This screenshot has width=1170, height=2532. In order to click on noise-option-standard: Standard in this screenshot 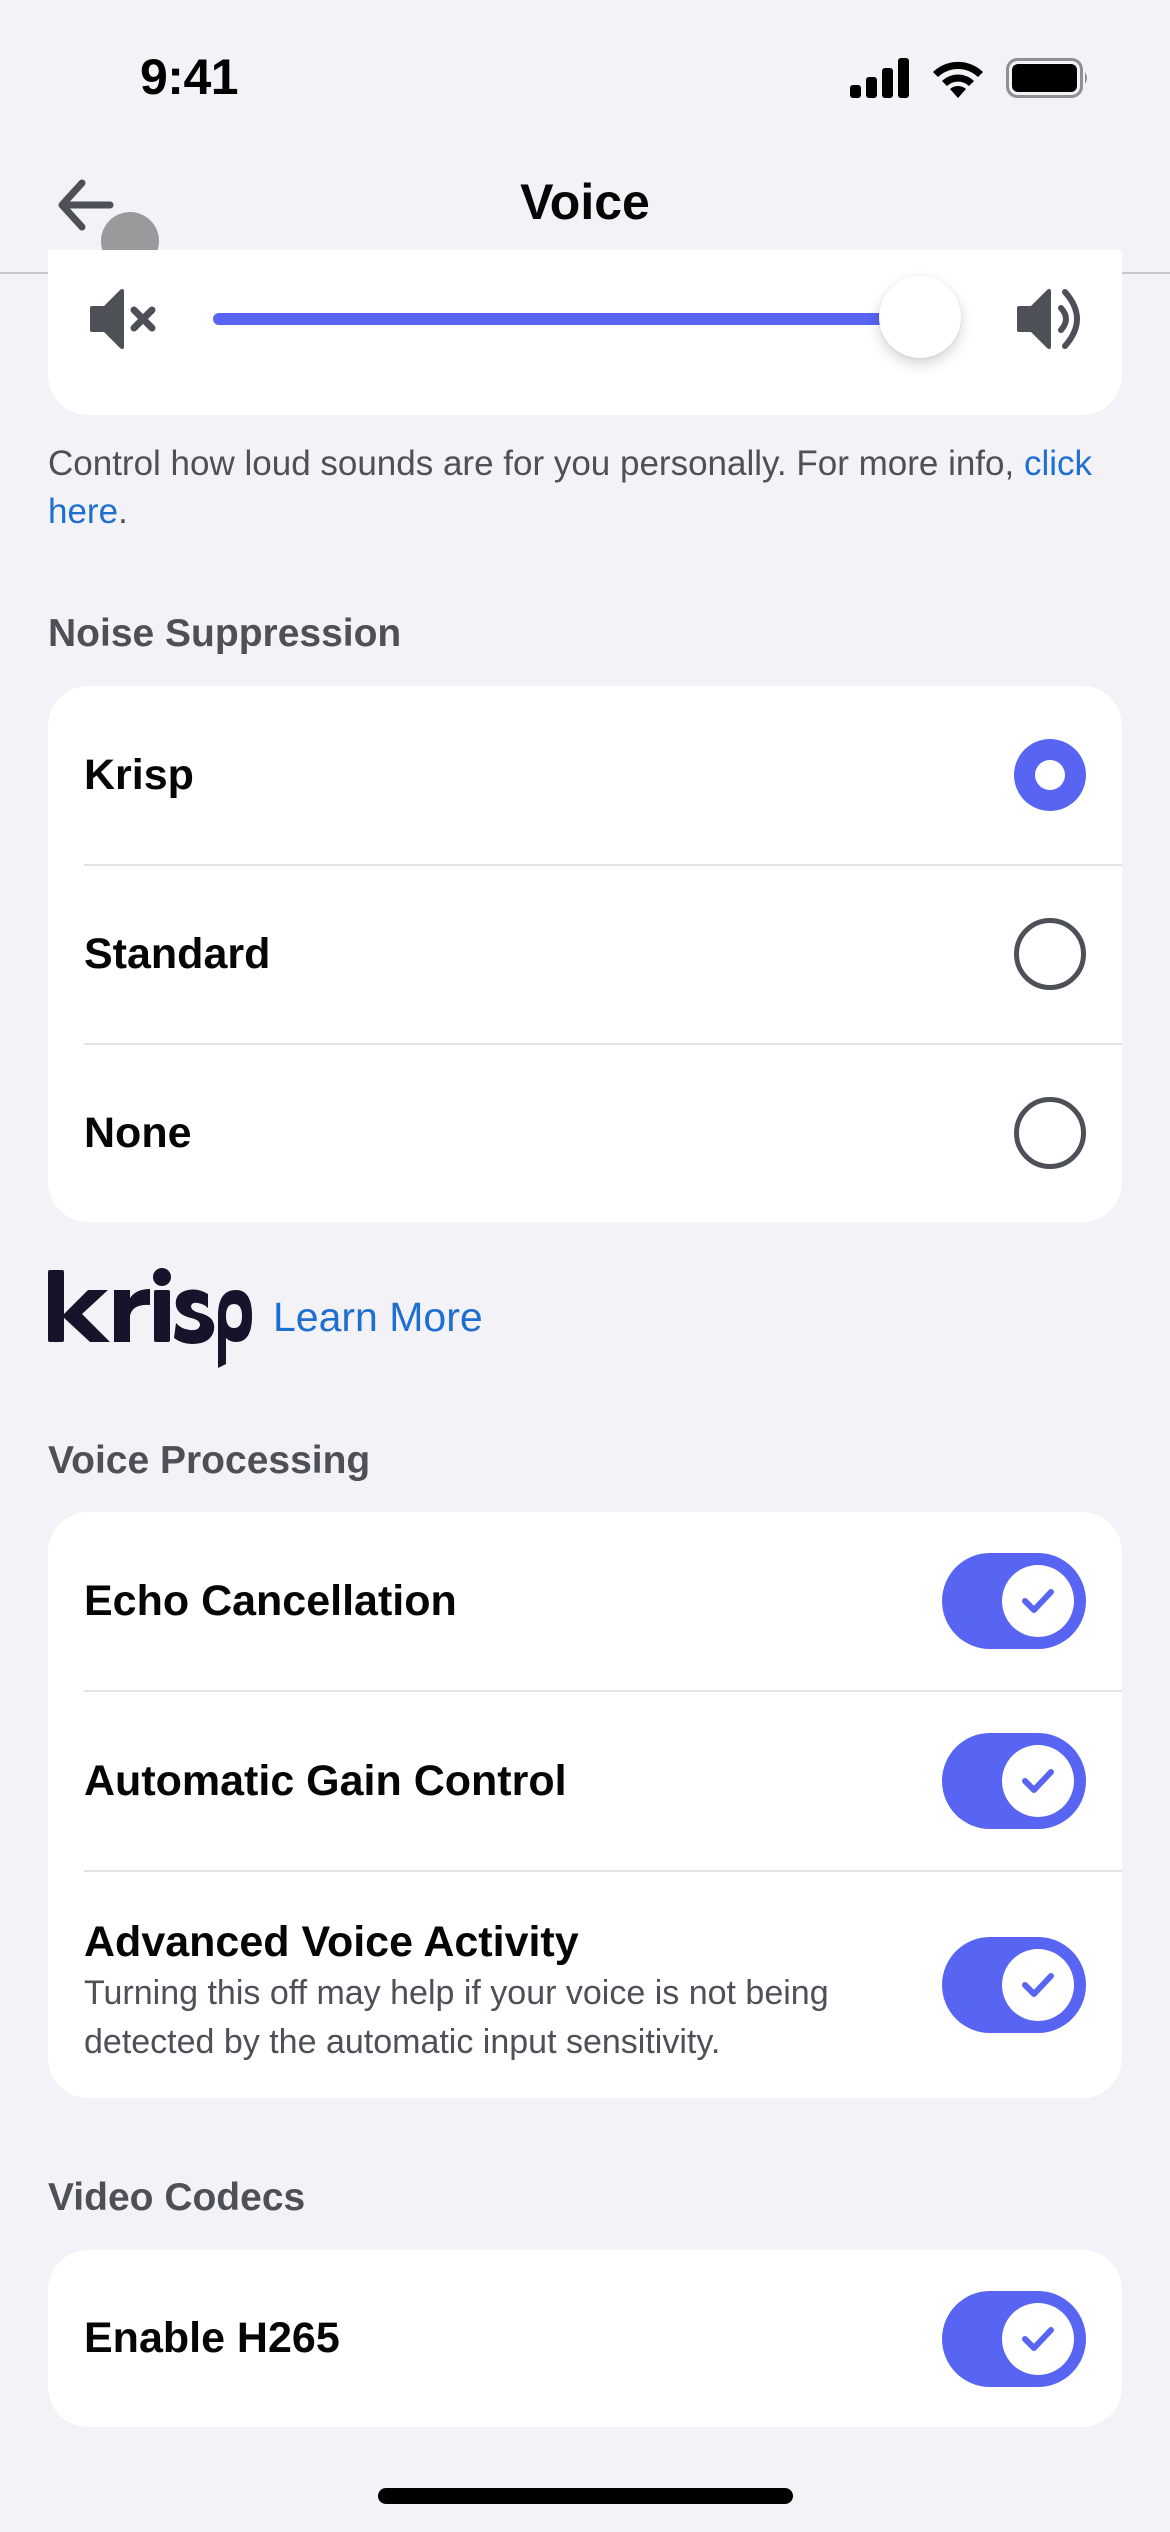, I will do `click(585, 955)`.